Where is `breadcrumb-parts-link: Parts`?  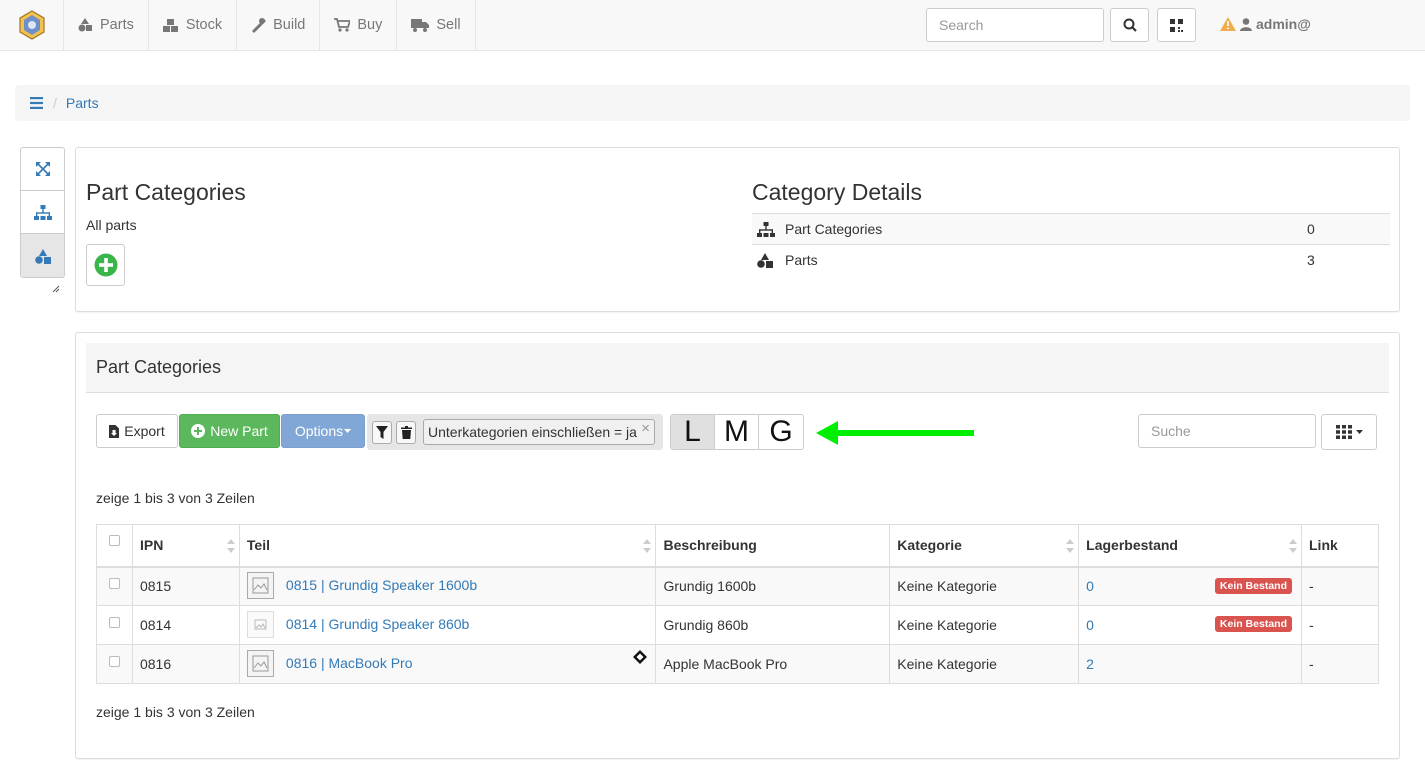 breadcrumb-parts-link: Parts is located at coordinates (82, 103).